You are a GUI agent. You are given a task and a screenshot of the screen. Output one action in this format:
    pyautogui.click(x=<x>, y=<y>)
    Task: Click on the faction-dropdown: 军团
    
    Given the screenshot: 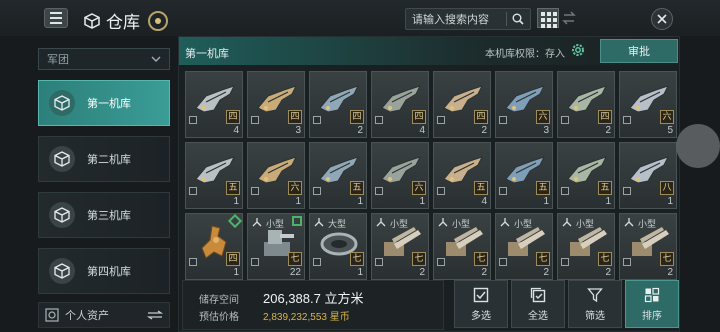 What is the action you would take?
    pyautogui.click(x=104, y=59)
    